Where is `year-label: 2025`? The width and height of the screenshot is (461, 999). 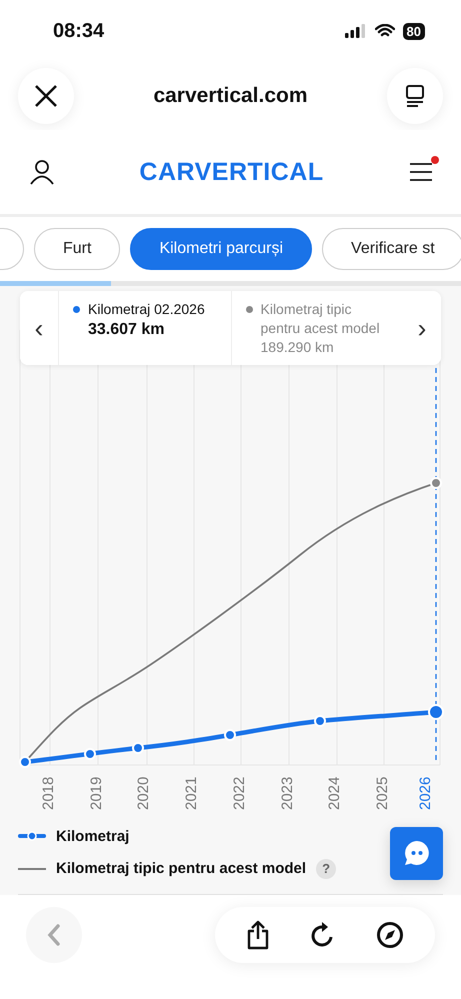
year-label: 2025 is located at coordinates (382, 793).